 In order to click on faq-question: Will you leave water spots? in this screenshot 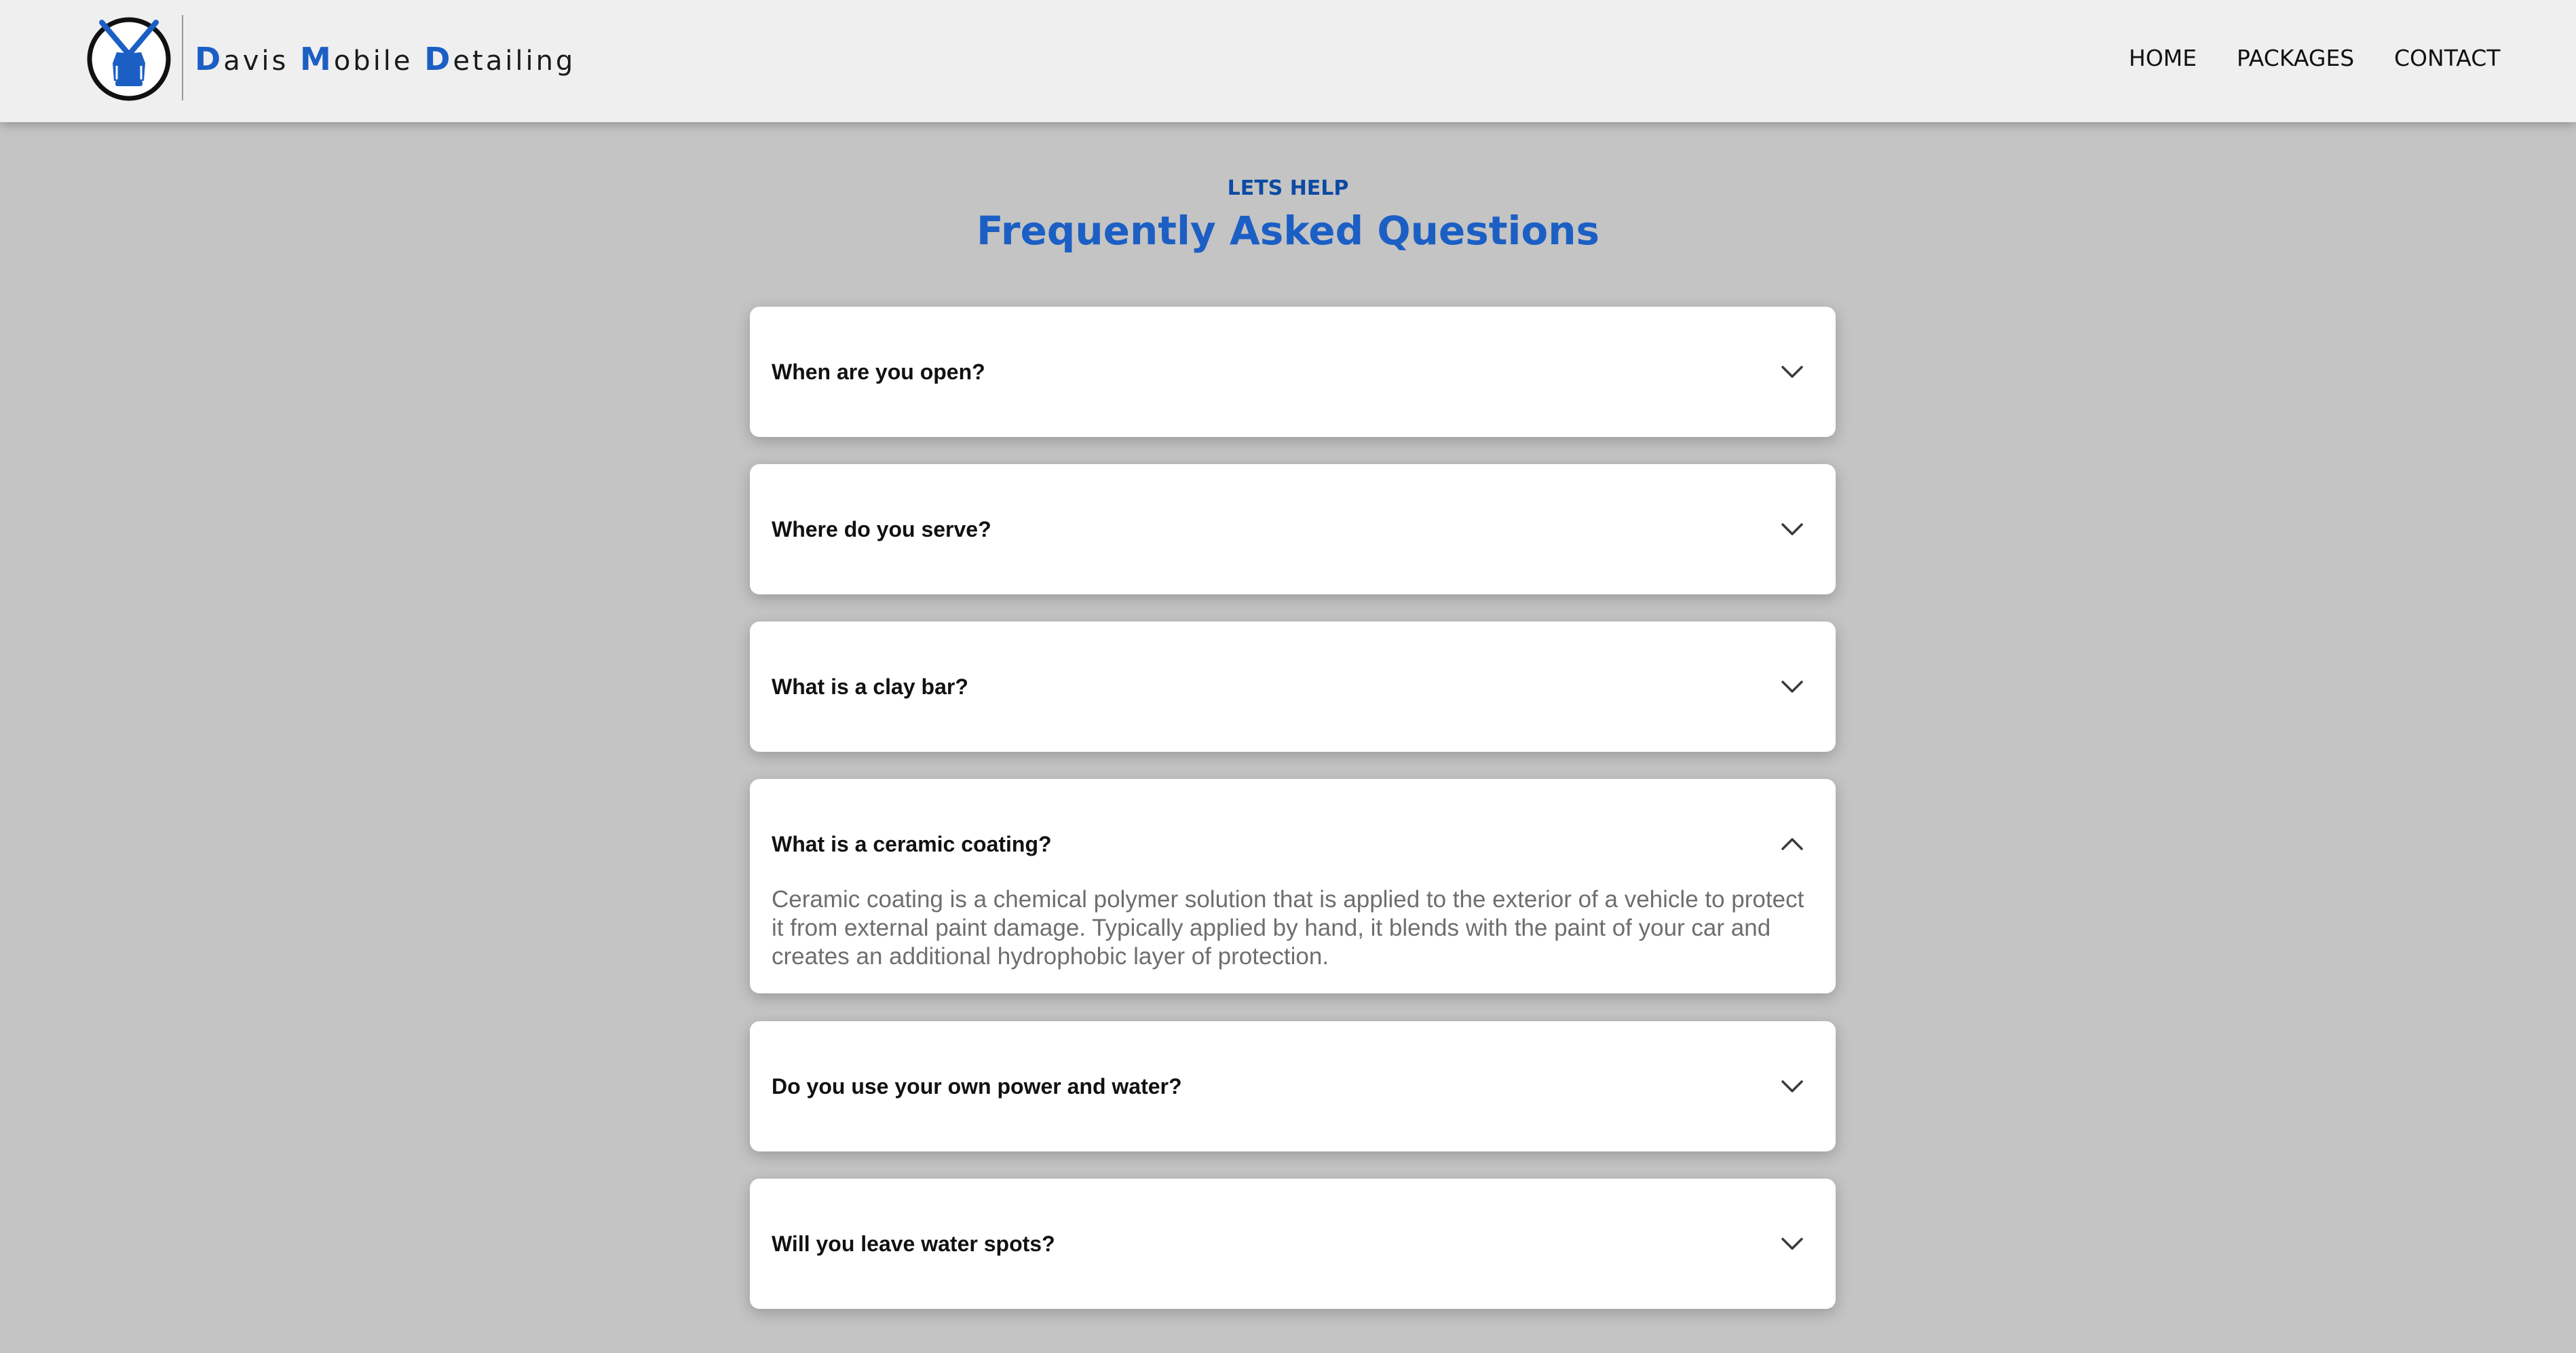, I will do `click(913, 1244)`.